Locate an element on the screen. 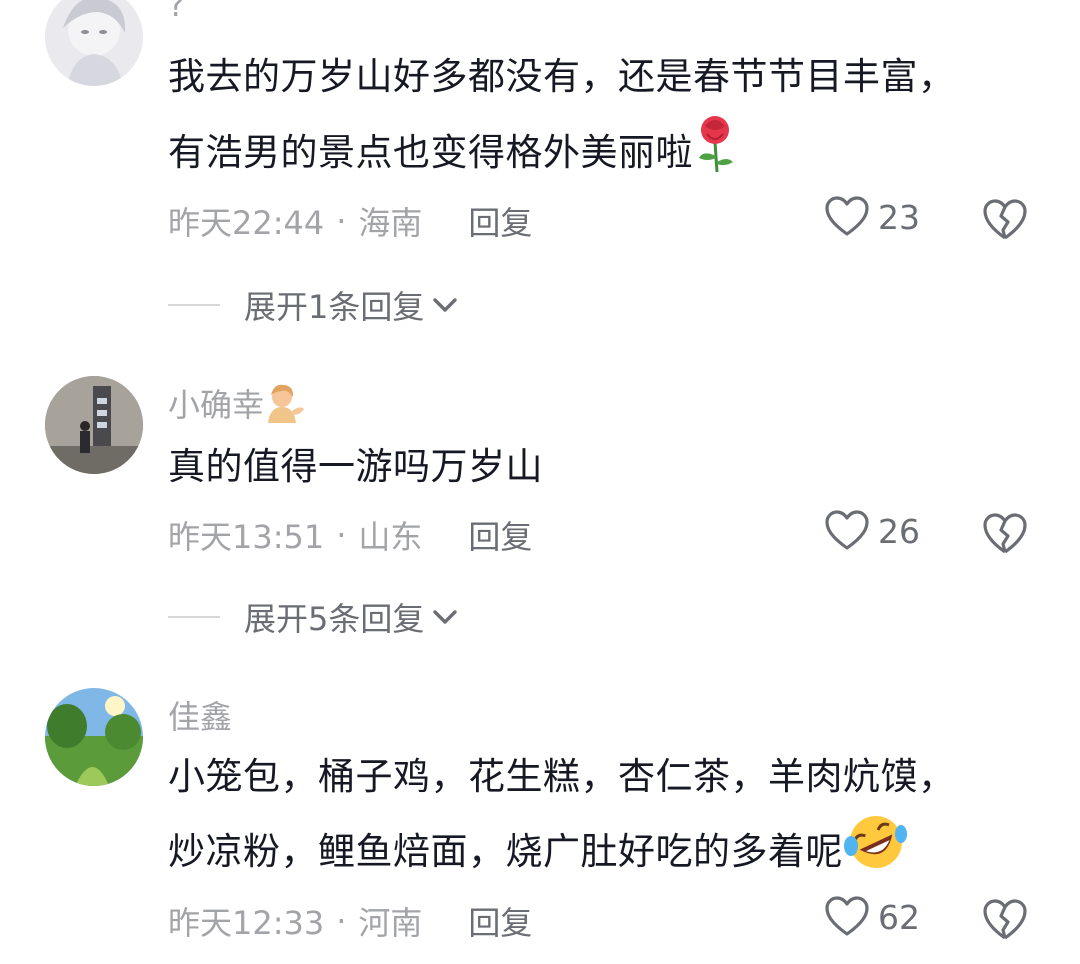 The width and height of the screenshot is (1080, 964). expand-replies-button: 展开5条回复 is located at coordinates (314, 617).